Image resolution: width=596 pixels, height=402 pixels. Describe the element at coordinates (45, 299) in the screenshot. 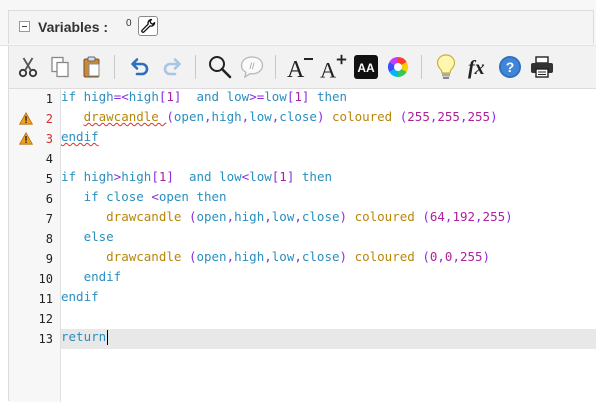

I see `line-number: 11` at that location.